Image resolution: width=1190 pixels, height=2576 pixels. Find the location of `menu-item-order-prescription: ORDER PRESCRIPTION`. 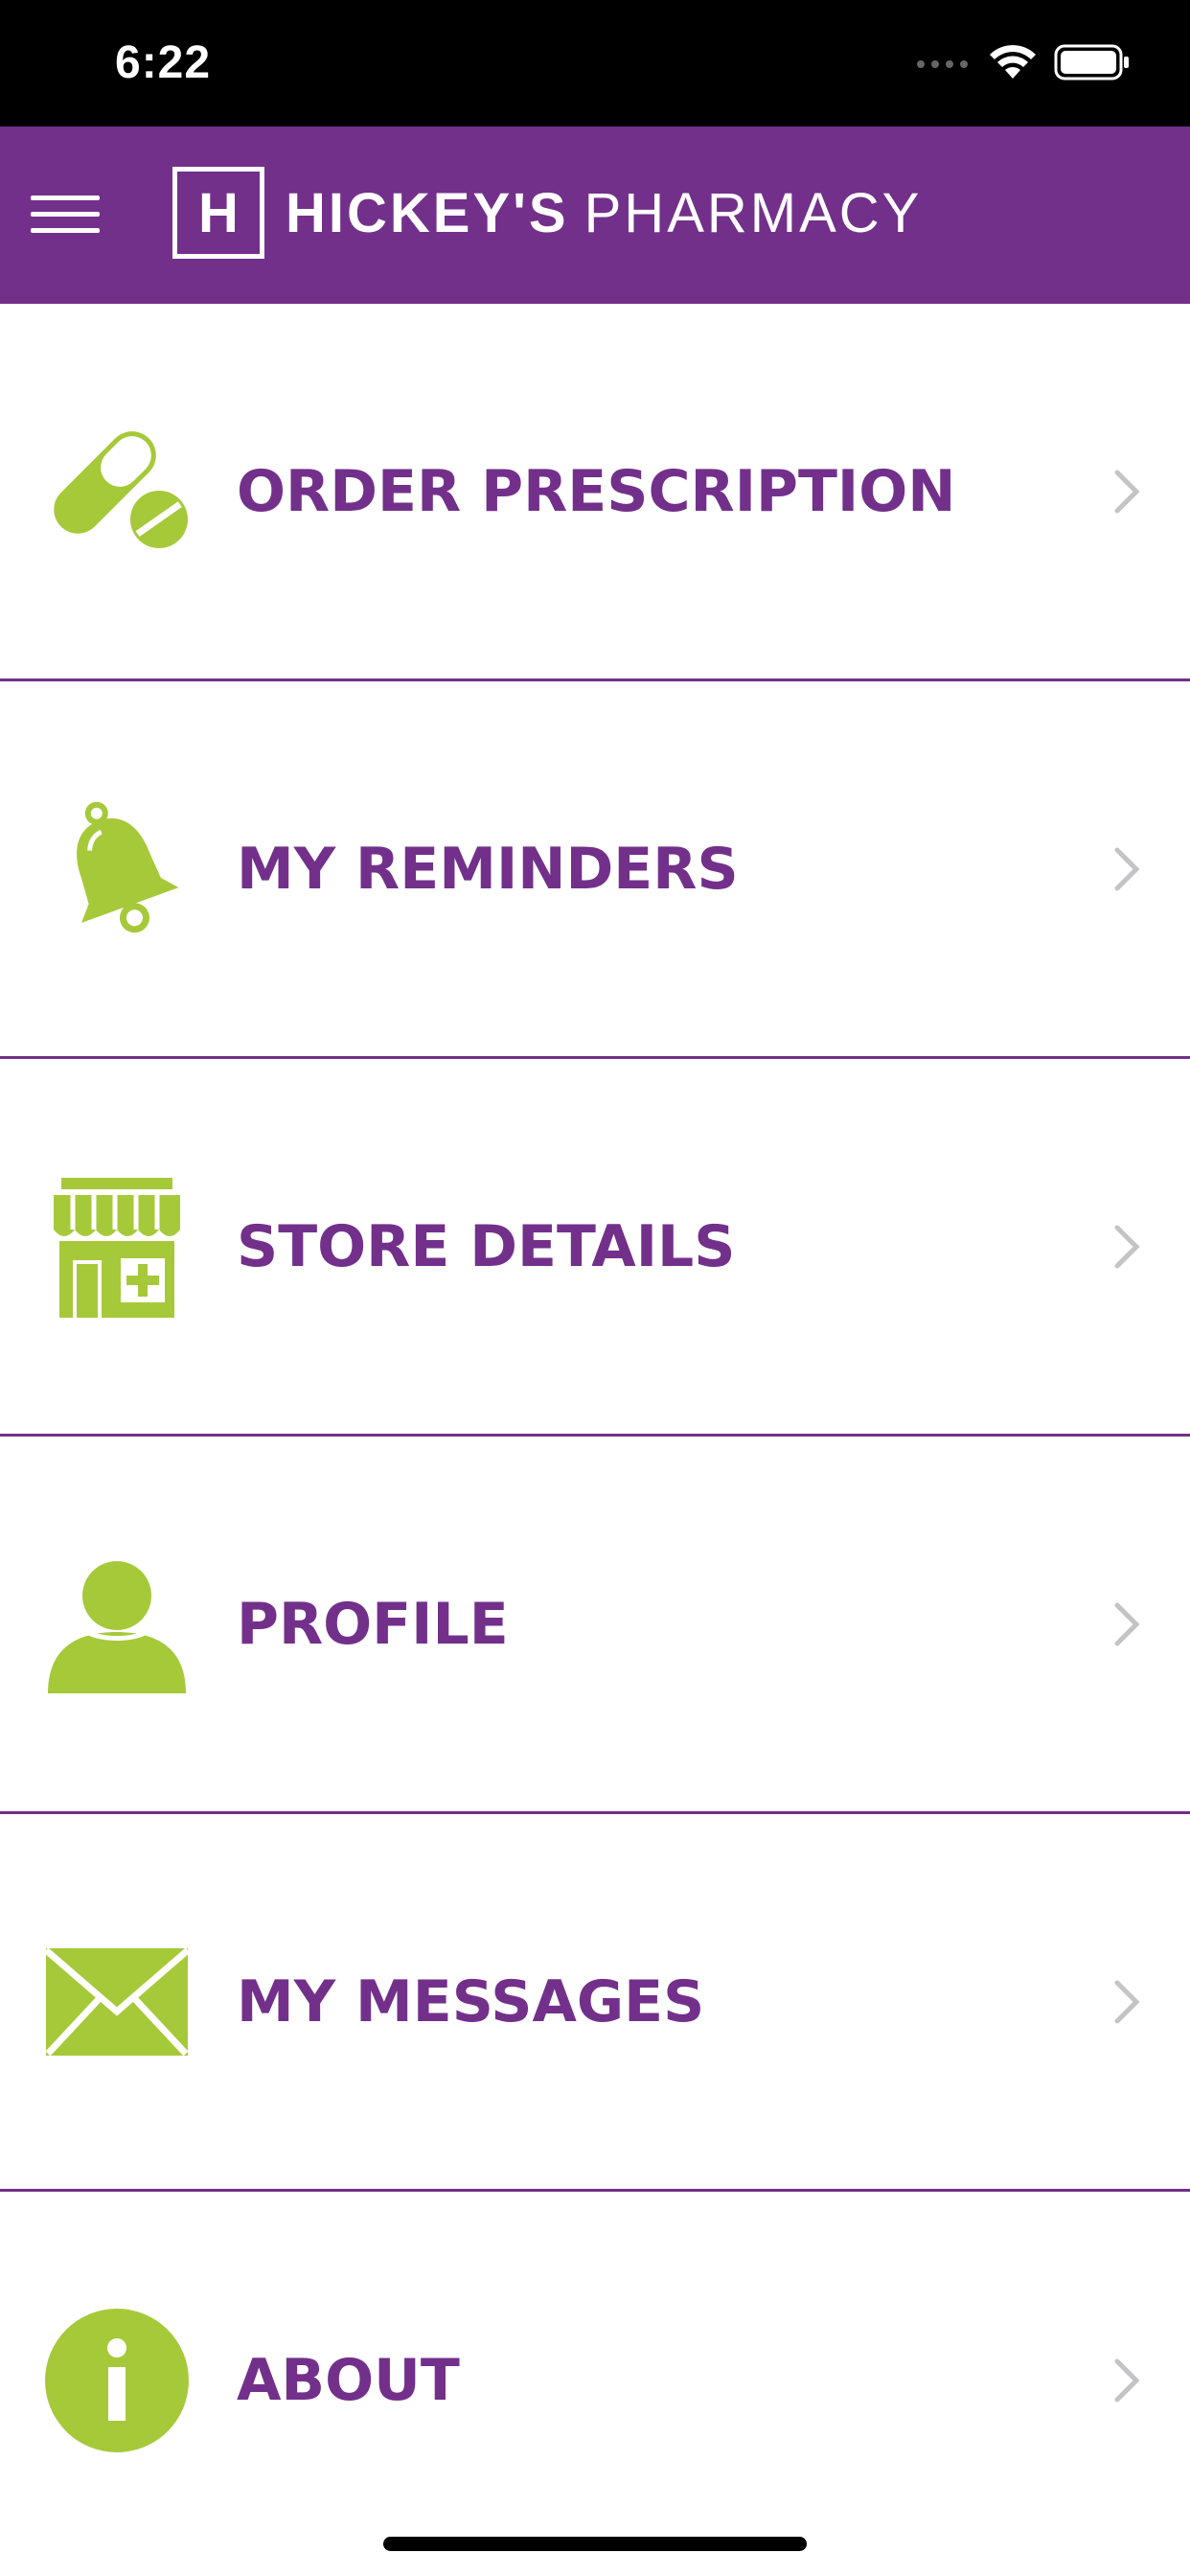

menu-item-order-prescription: ORDER PRESCRIPTION is located at coordinates (595, 492).